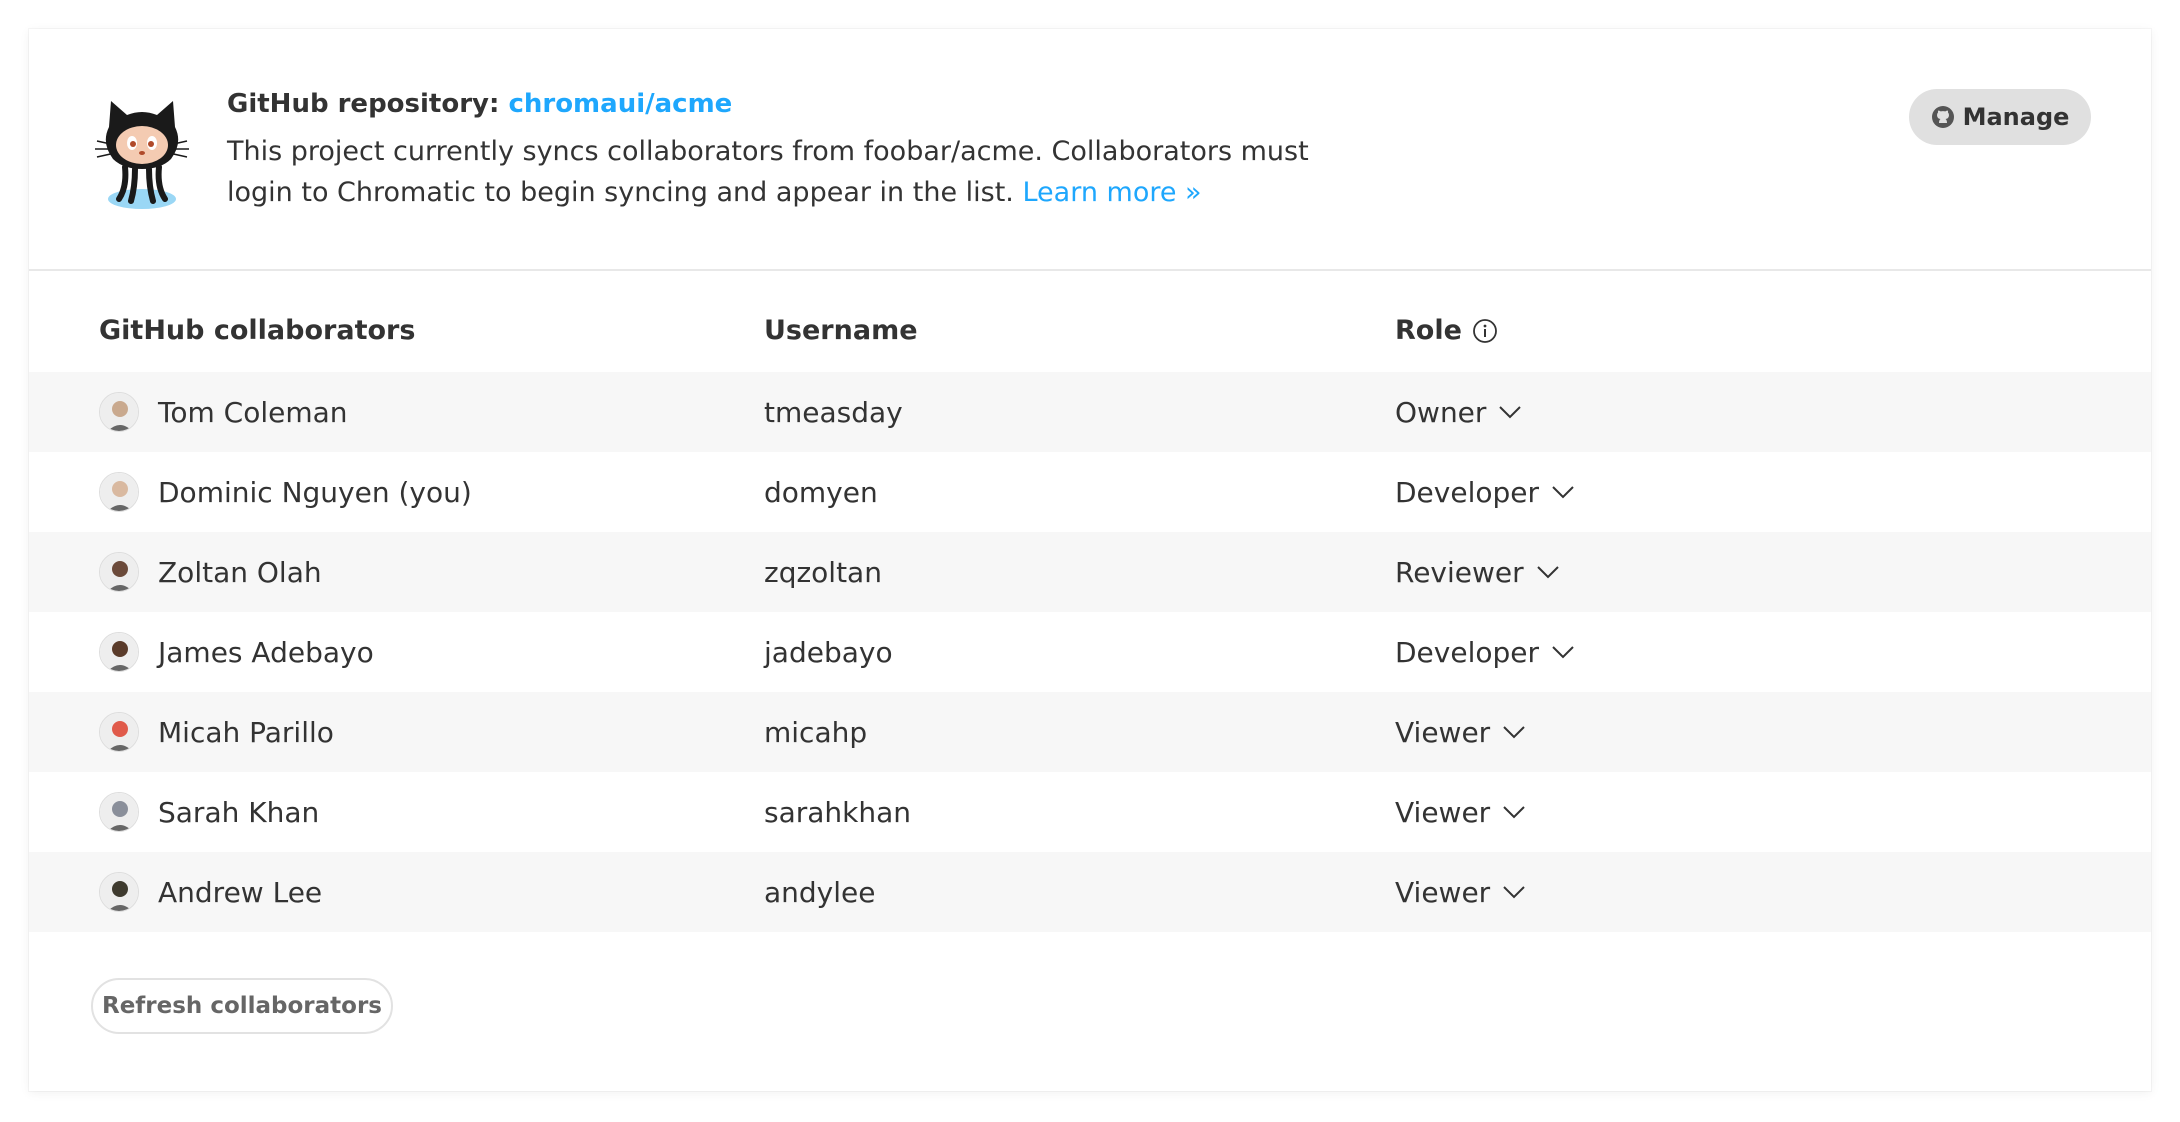 This screenshot has width=2180, height=1122. Describe the element at coordinates (833, 412) in the screenshot. I see `collaborator-username: tmeasday` at that location.